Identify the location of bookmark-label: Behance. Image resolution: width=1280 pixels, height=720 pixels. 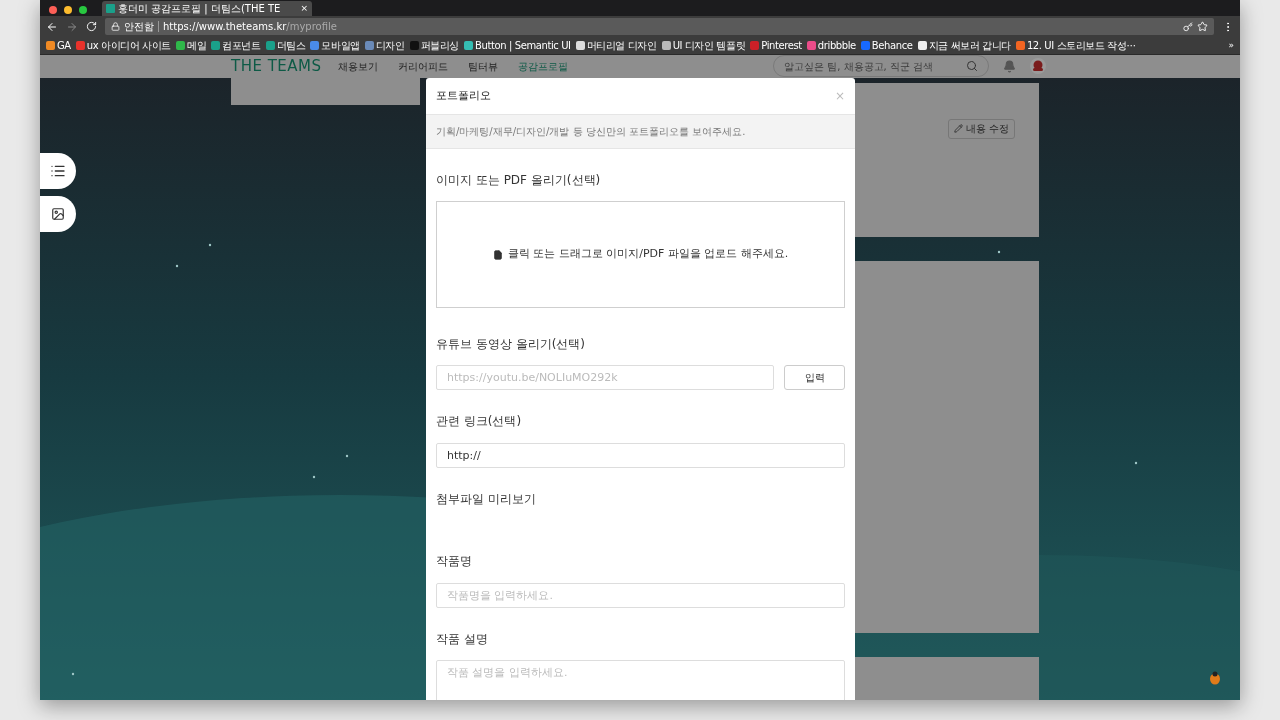
(892, 46).